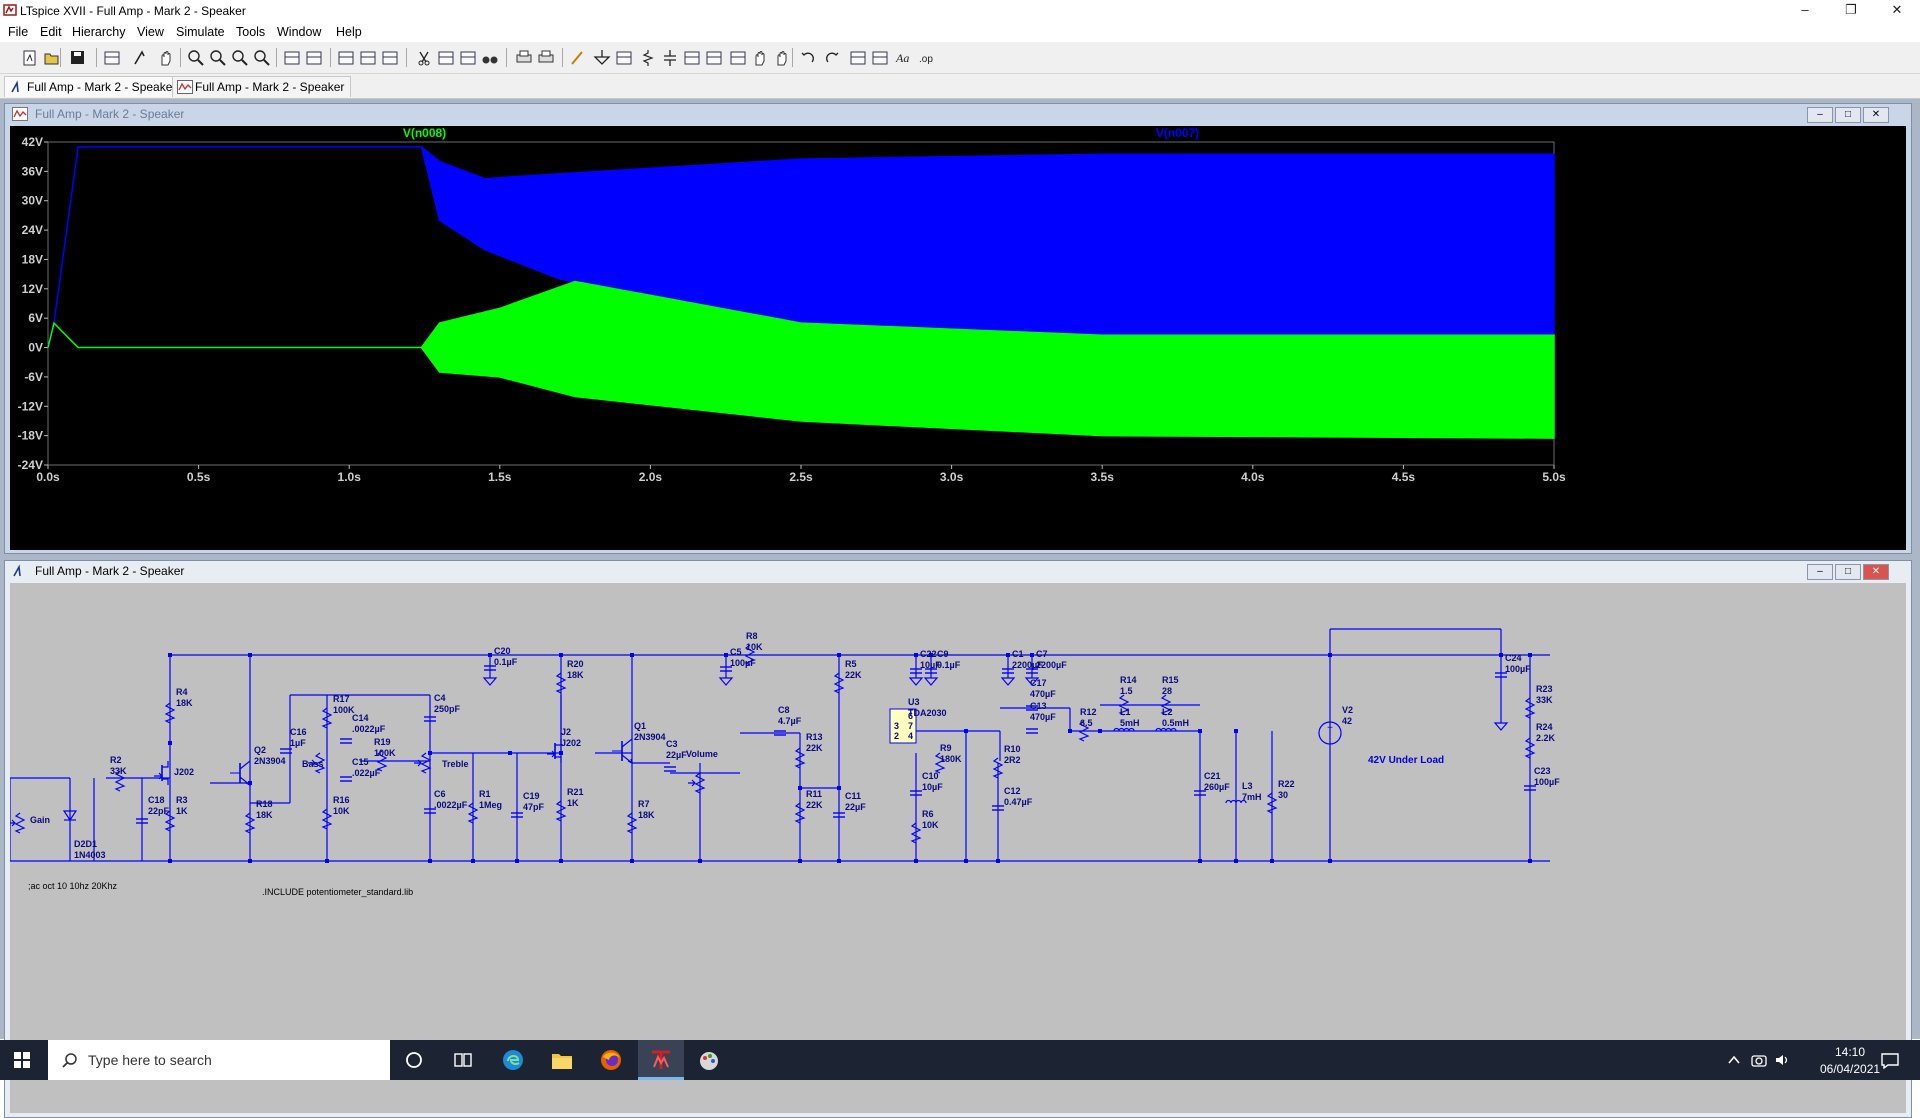  Describe the element at coordinates (262, 86) in the screenshot. I see `tab-waveform: Full Amp - Mark 2 - Speaker` at that location.